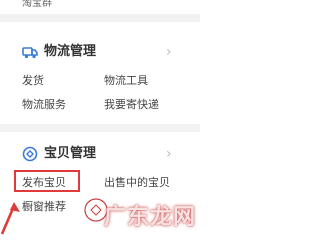 This screenshot has width=320, height=240. What do you see at coordinates (30, 154) in the screenshot?
I see `box-icon` at bounding box center [30, 154].